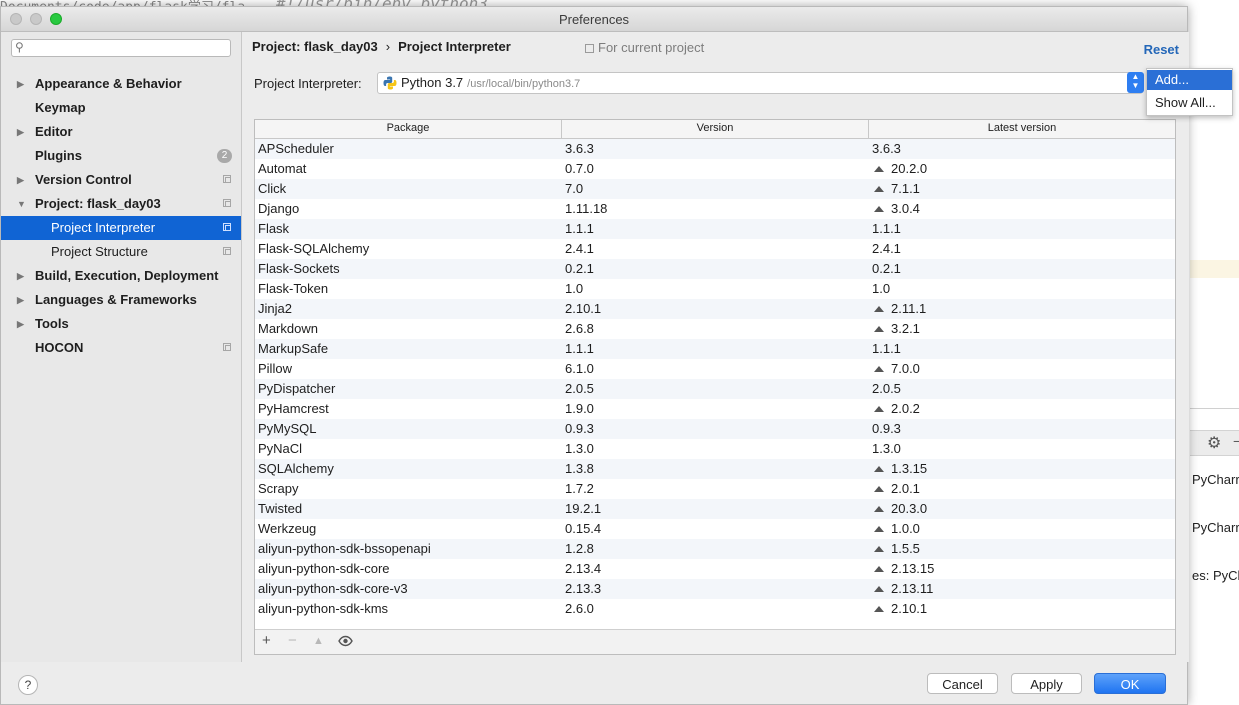 This screenshot has height=705, width=1239. Describe the element at coordinates (715, 429) in the screenshot. I see `table-row: PyMySQL 0.9.3 0.9.3` at that location.